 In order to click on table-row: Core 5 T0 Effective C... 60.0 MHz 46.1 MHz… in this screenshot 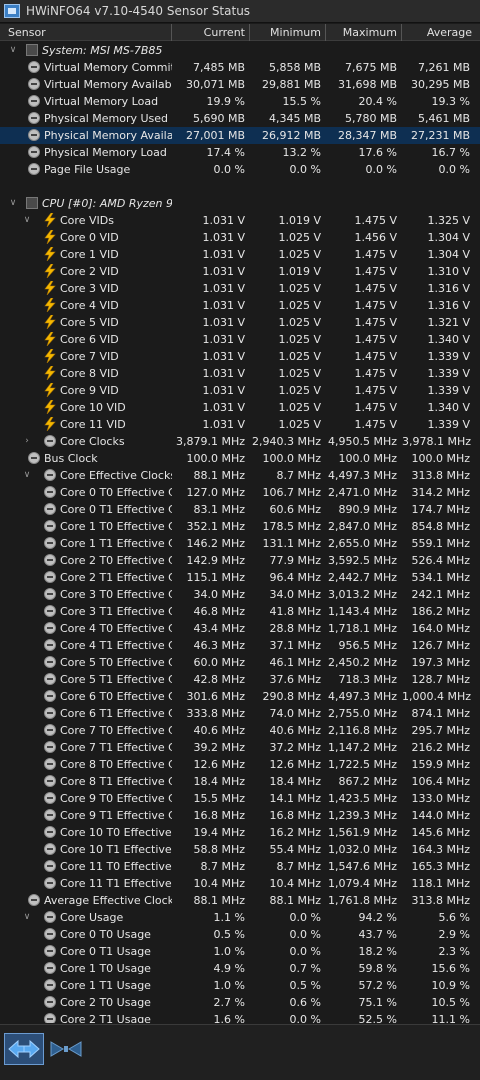, I will do `click(240, 662)`.